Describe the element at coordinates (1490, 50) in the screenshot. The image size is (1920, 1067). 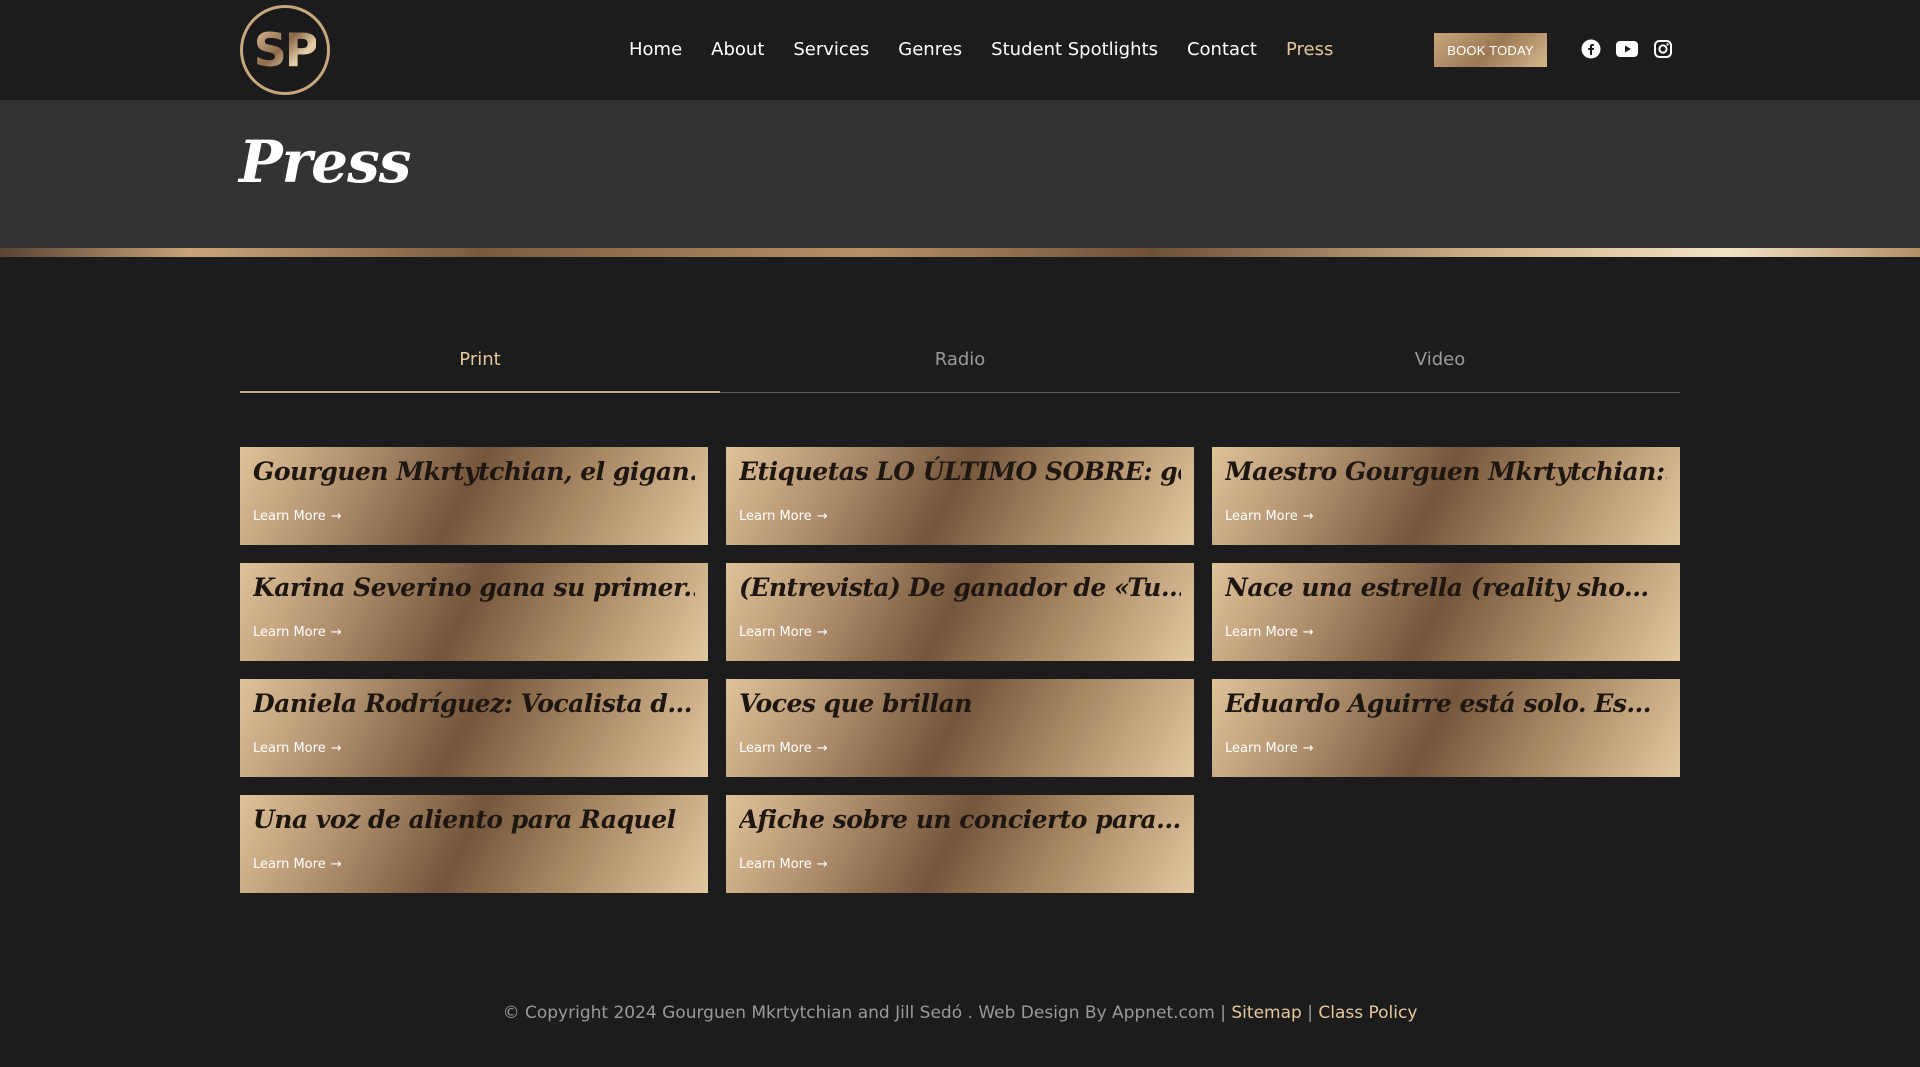
I see `book-today-button: BOOK TODAY` at that location.